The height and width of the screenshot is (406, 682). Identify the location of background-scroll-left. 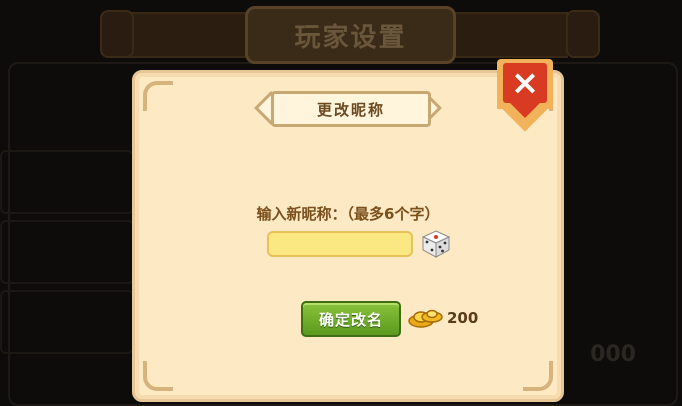
(117, 34).